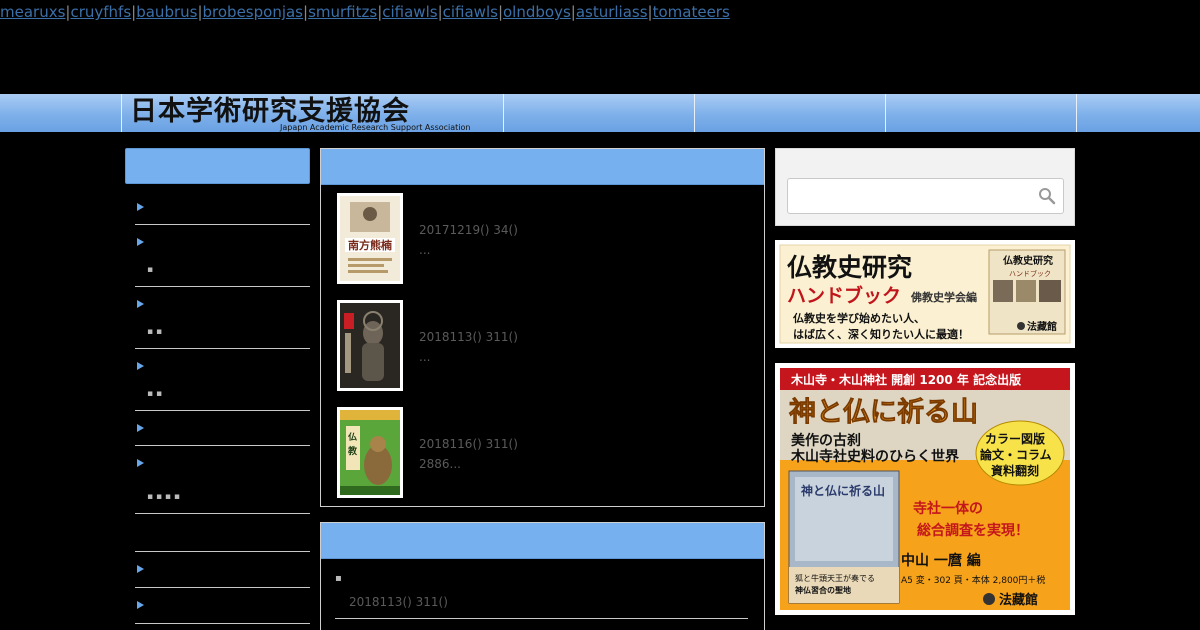 The image size is (1200, 630). Describe the element at coordinates (222, 533) in the screenshot. I see `sidebar-divider` at that location.